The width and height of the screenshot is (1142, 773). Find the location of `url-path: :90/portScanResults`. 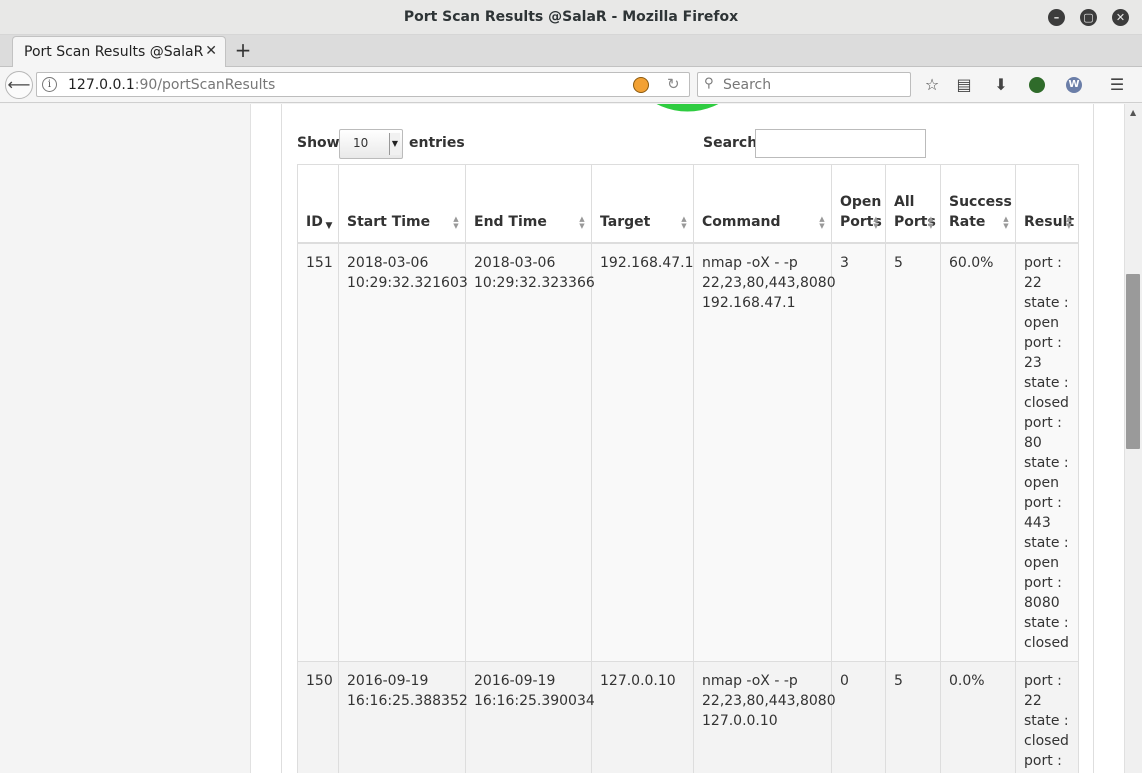

url-path: :90/portScanResults is located at coordinates (205, 85).